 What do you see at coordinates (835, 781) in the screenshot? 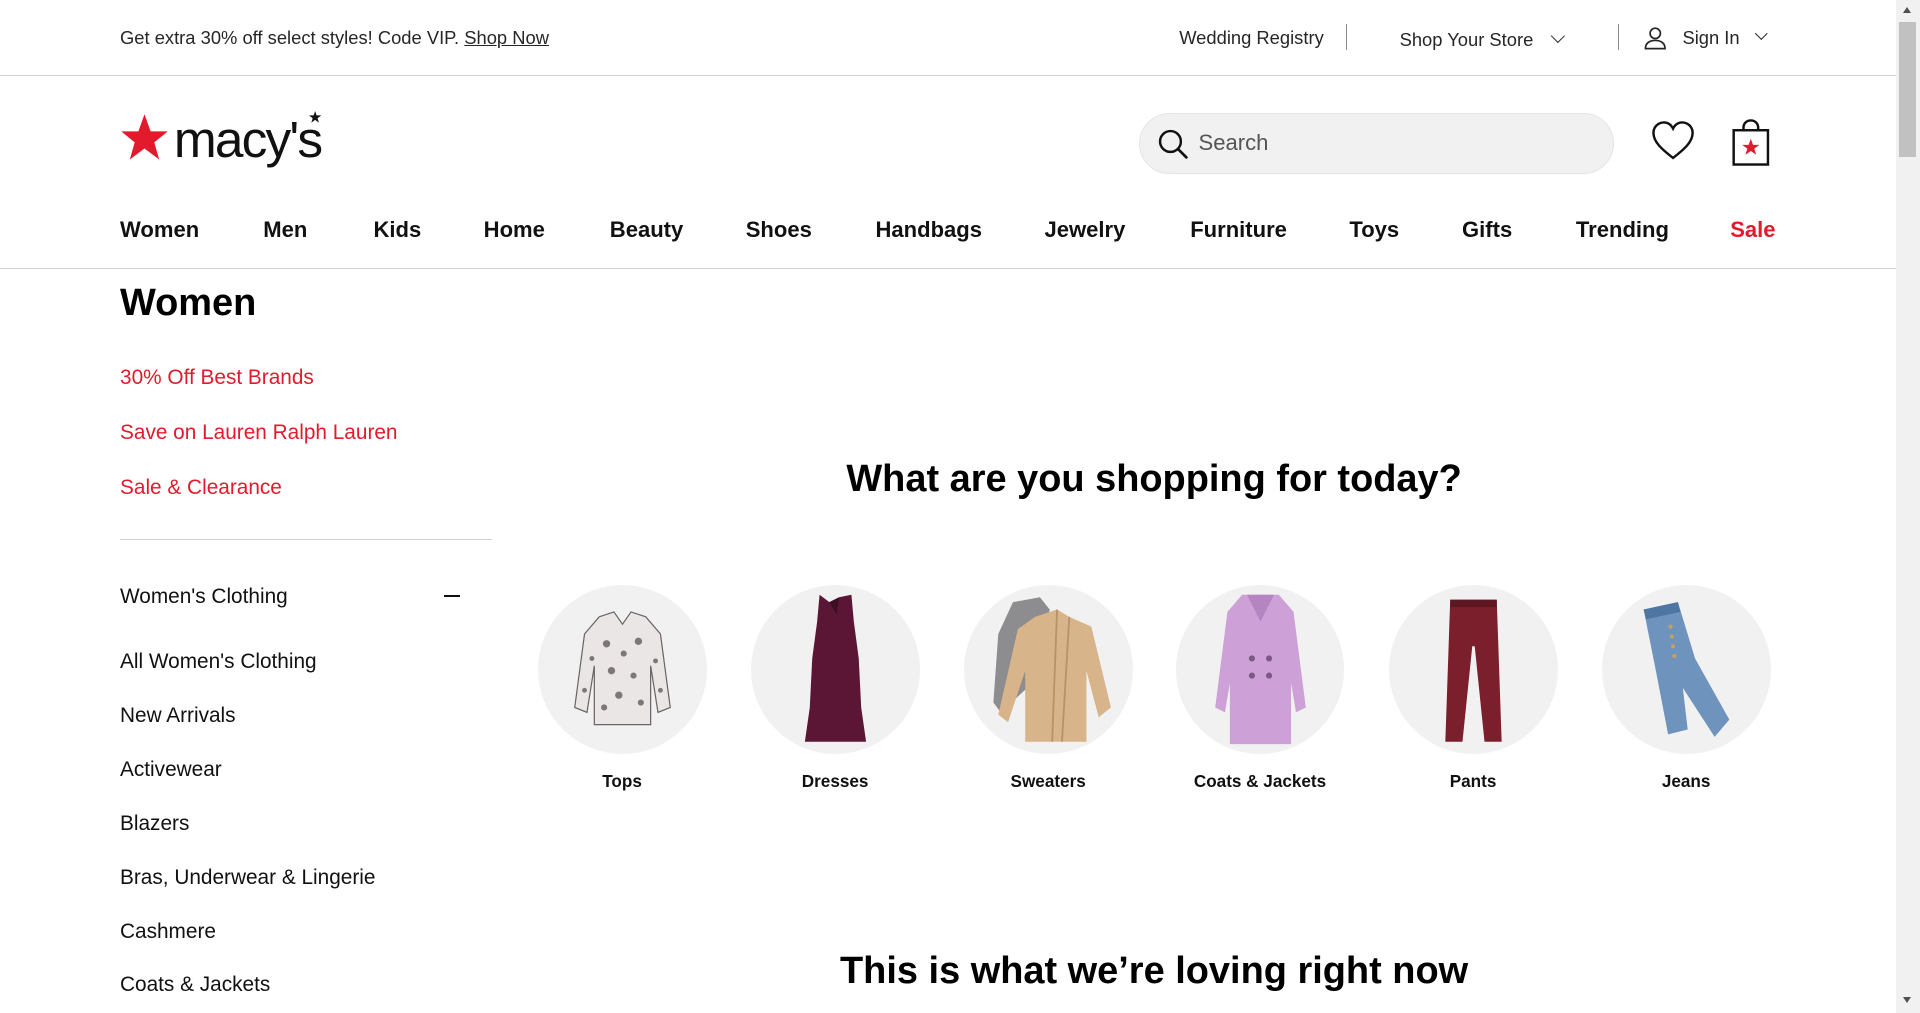
I see `category-label: Dresses` at bounding box center [835, 781].